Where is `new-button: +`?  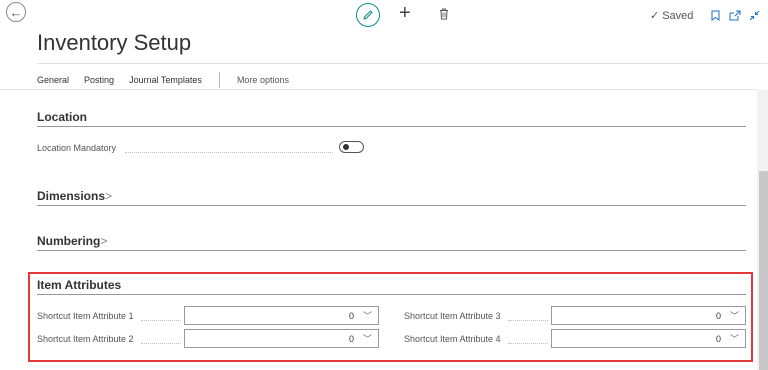 new-button: + is located at coordinates (405, 13).